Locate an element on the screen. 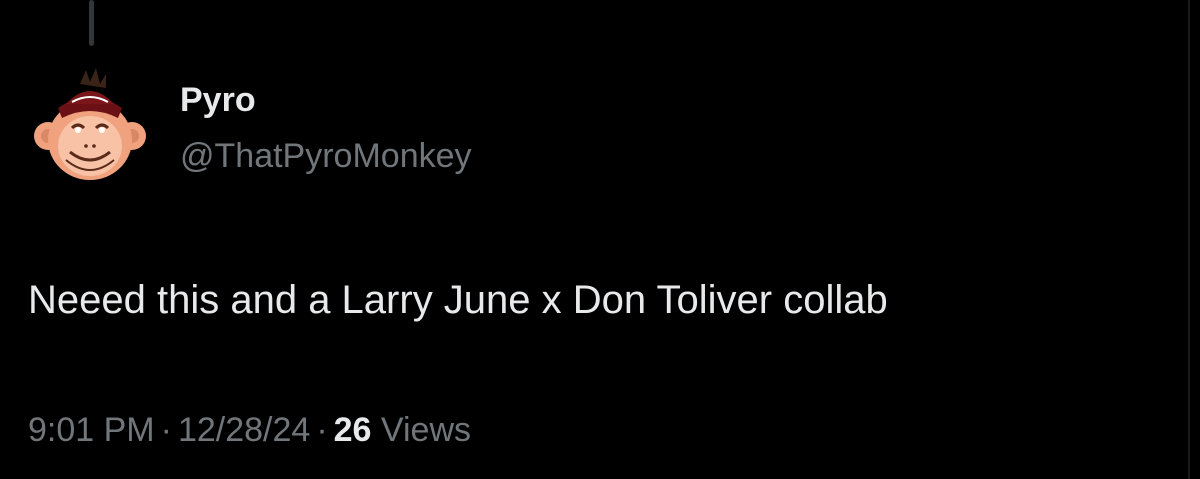 The width and height of the screenshot is (1200, 479). monkey-avatar-icon is located at coordinates (90, 124).